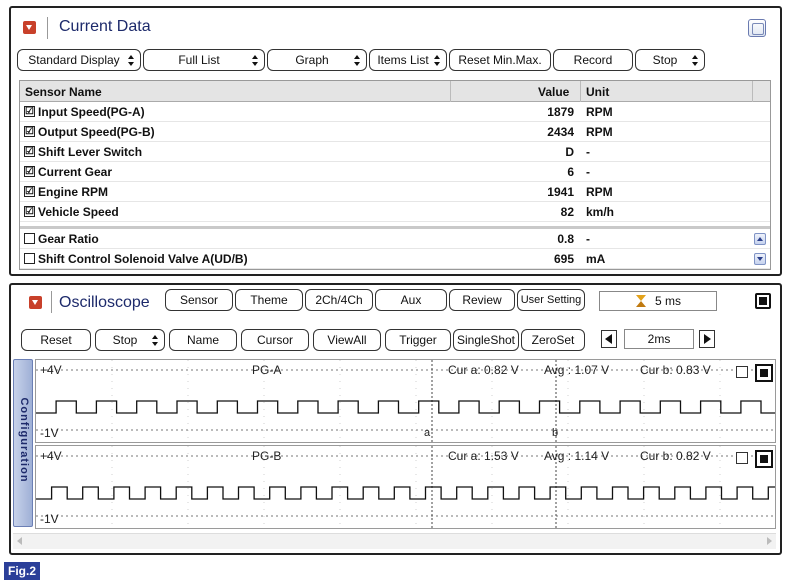 Image resolution: width=800 pixels, height=583 pixels. What do you see at coordinates (199, 300) in the screenshot?
I see `sensor-button: Sensor` at bounding box center [199, 300].